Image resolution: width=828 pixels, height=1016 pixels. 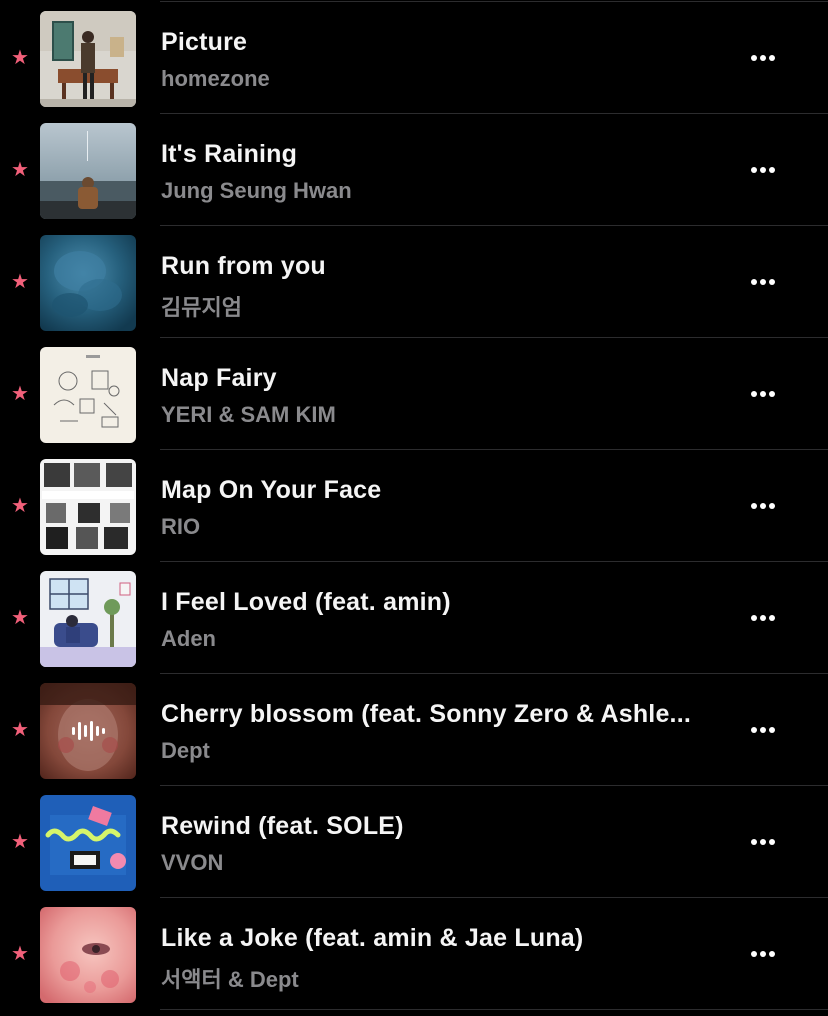 I want to click on track-row: ★ Picture homezone, so click(x=414, y=58).